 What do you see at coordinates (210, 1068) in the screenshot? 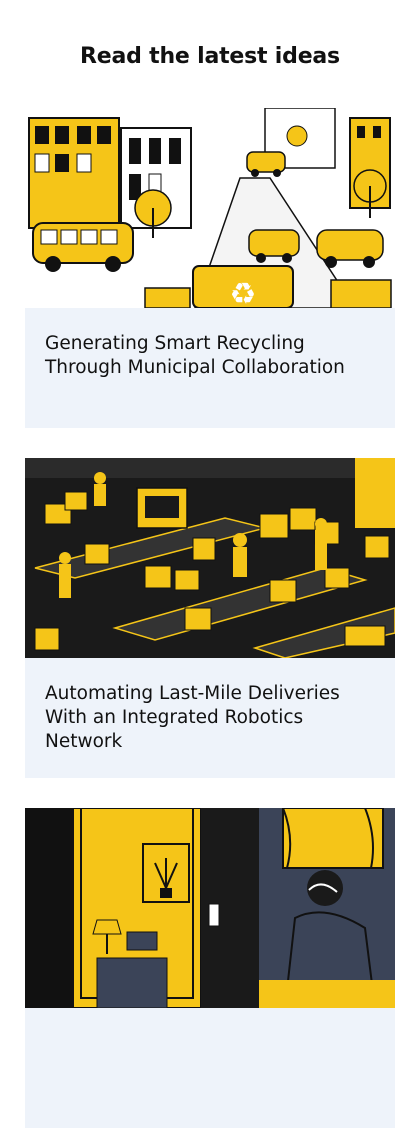
I see `article-card-body` at bounding box center [210, 1068].